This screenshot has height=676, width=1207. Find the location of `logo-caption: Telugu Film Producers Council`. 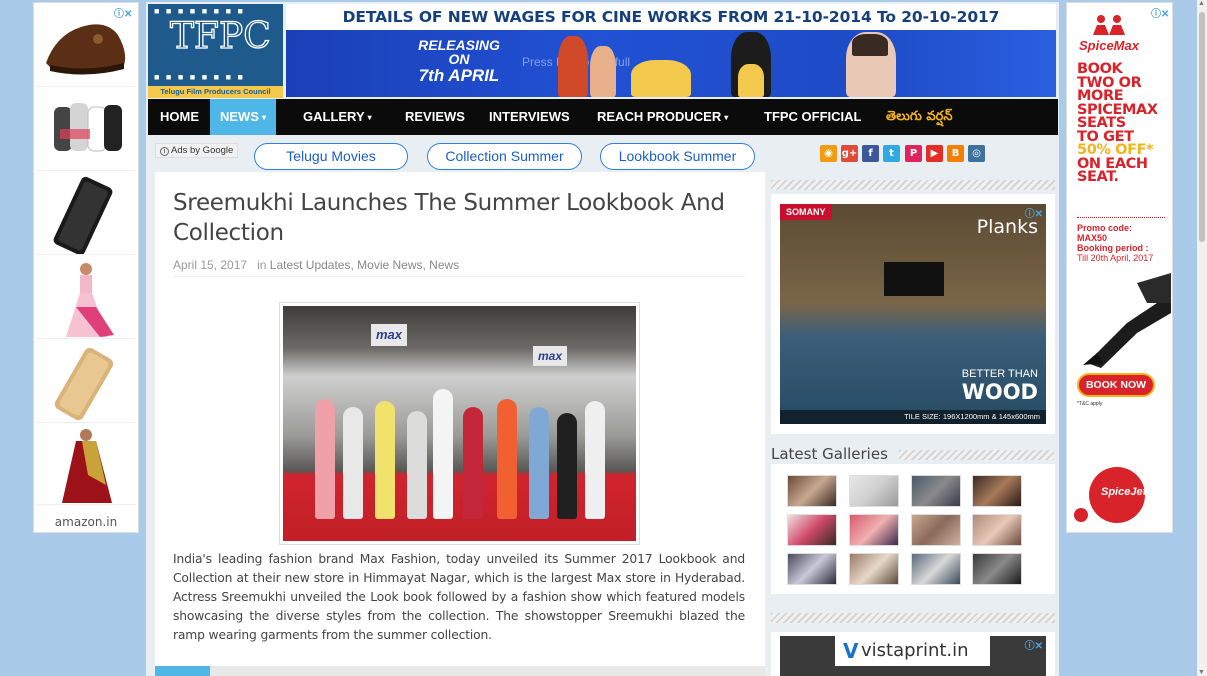

logo-caption: Telugu Film Producers Council is located at coordinates (215, 92).